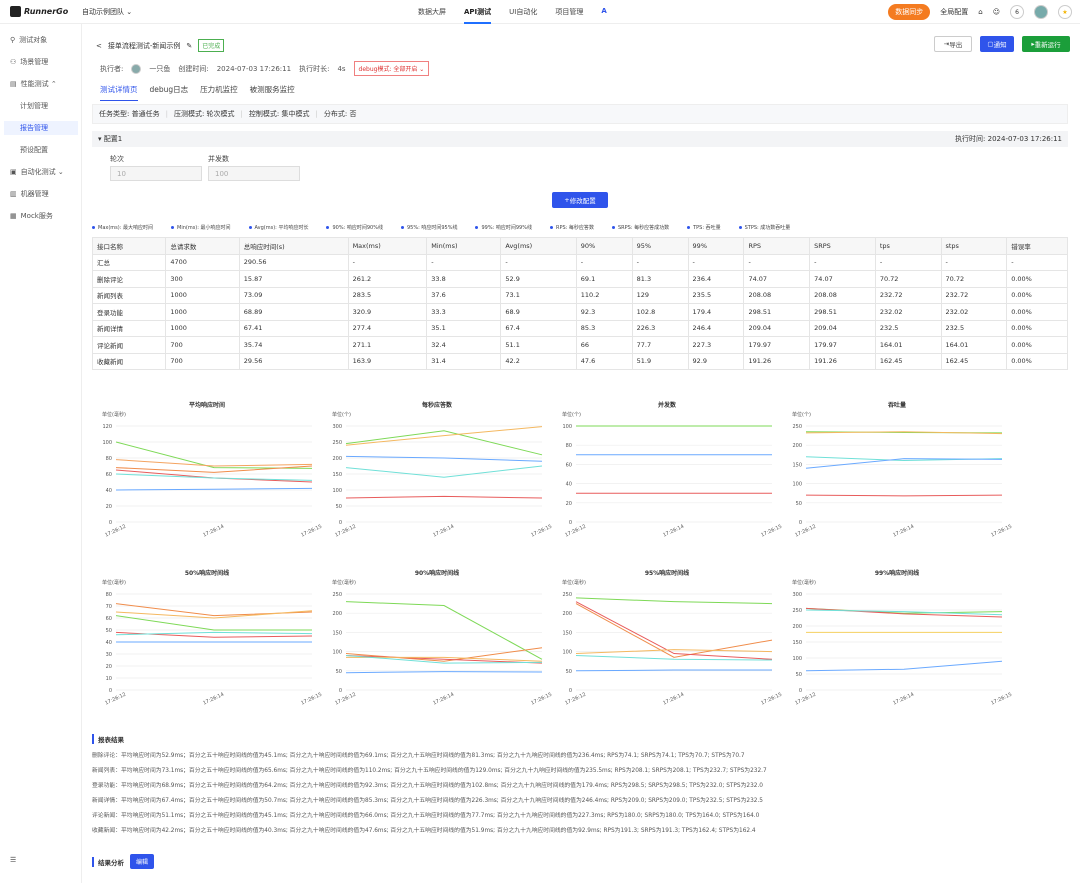 Image resolution: width=1080 pixels, height=883 pixels. I want to click on created-label: 创建时间:, so click(193, 68).